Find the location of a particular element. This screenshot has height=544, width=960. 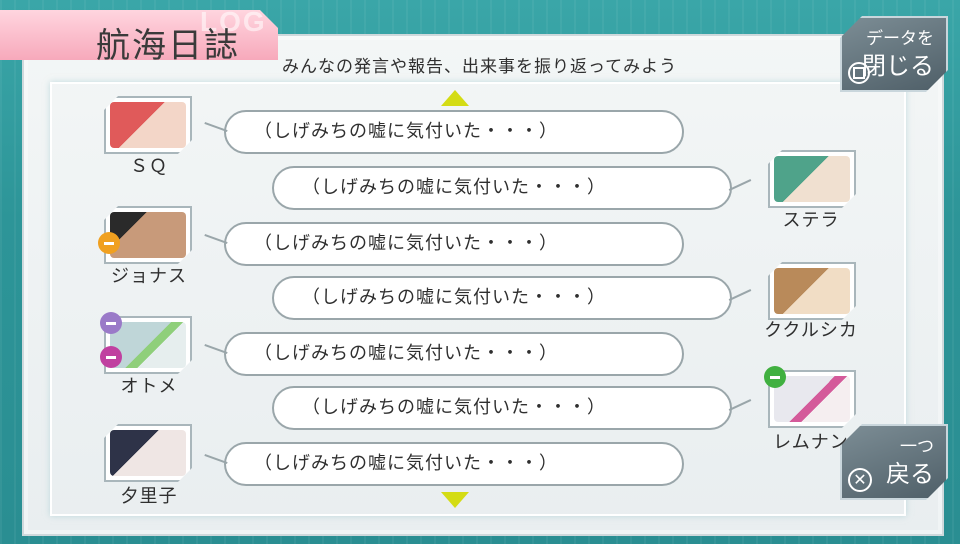

close-data-button: データを 閉じる is located at coordinates (894, 54).